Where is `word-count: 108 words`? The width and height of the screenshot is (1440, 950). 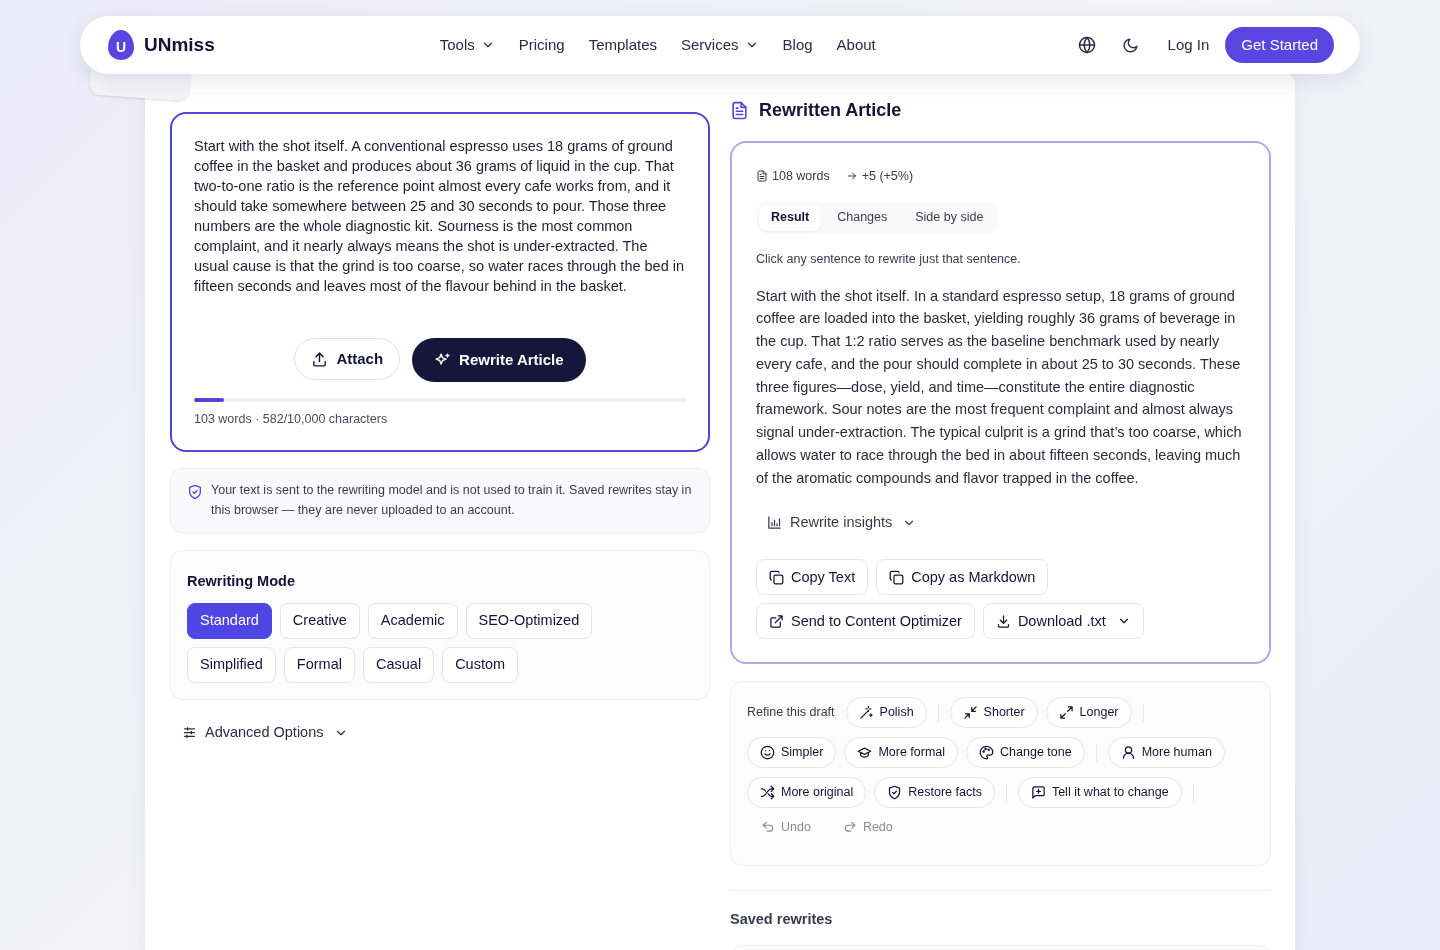
word-count: 108 words is located at coordinates (801, 176).